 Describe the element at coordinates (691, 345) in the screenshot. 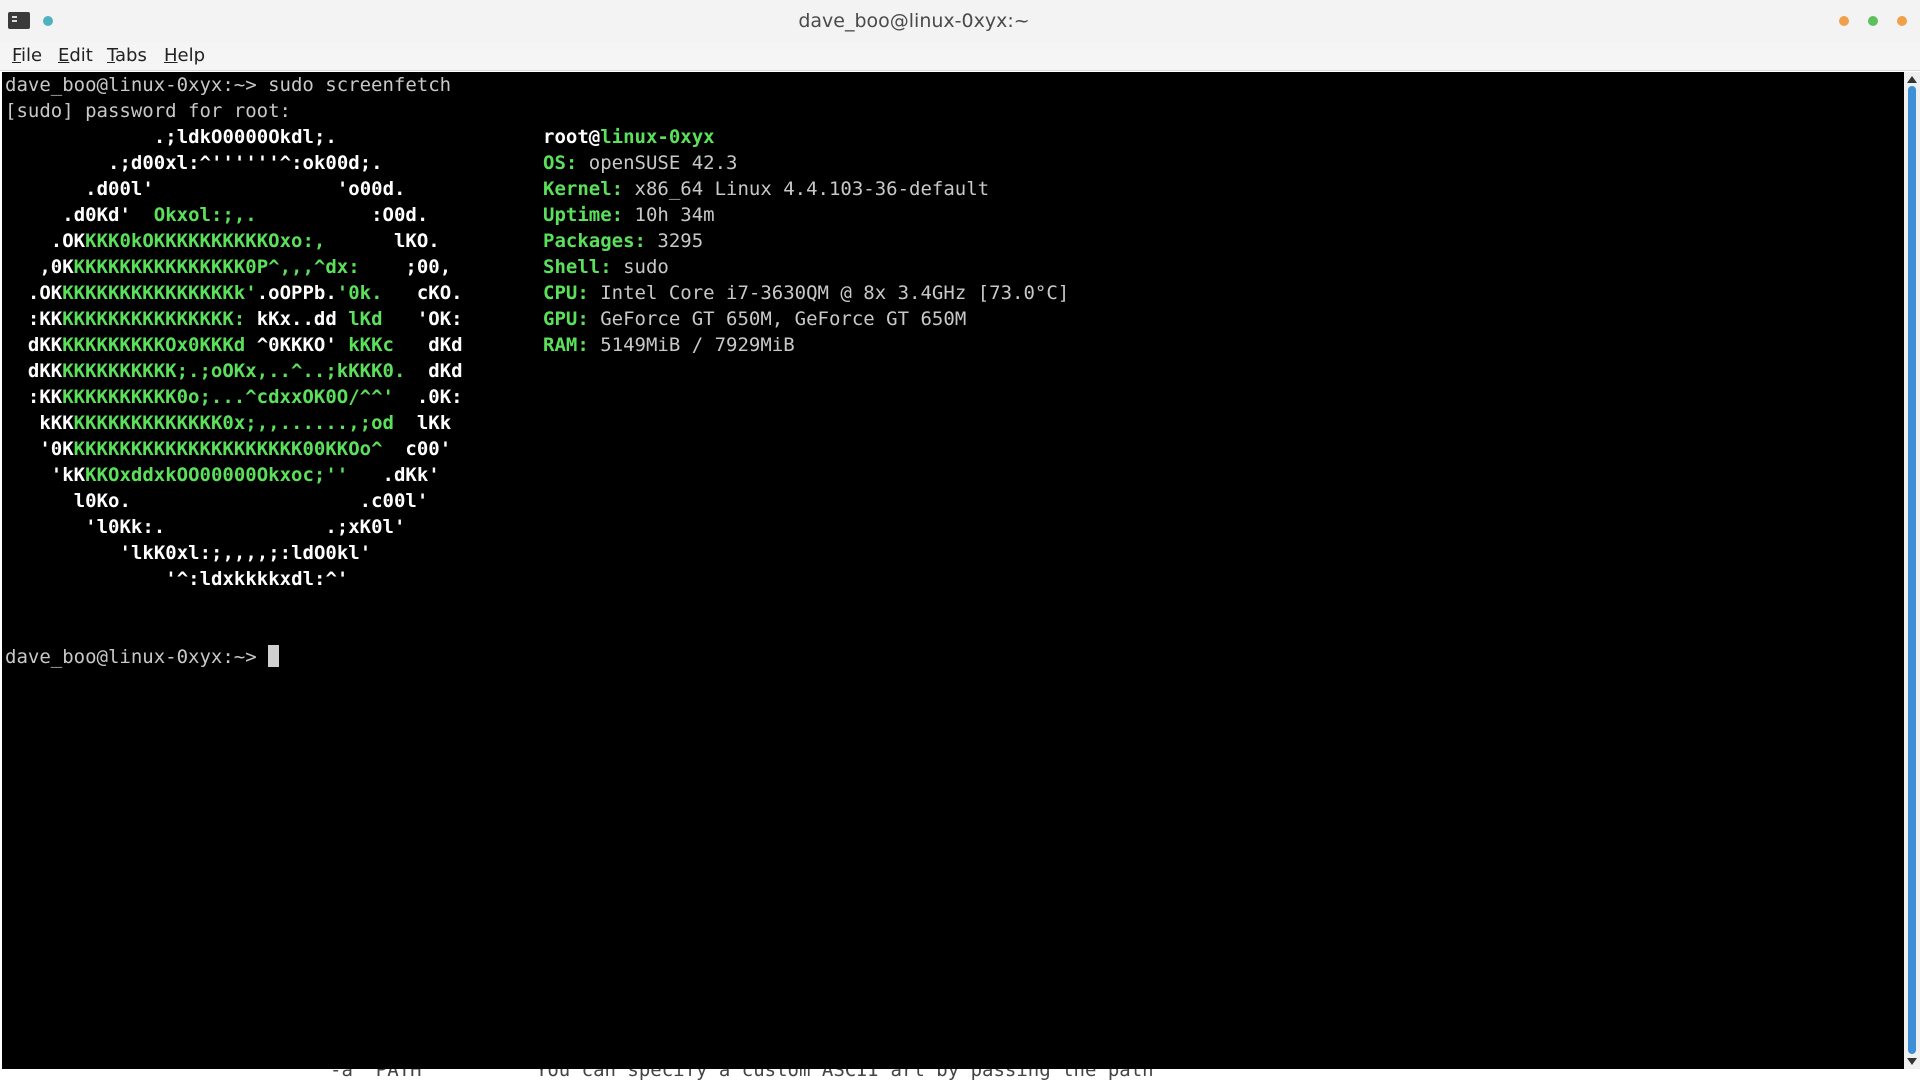

I see `info-value: 5149MiB / 7929MiB` at that location.